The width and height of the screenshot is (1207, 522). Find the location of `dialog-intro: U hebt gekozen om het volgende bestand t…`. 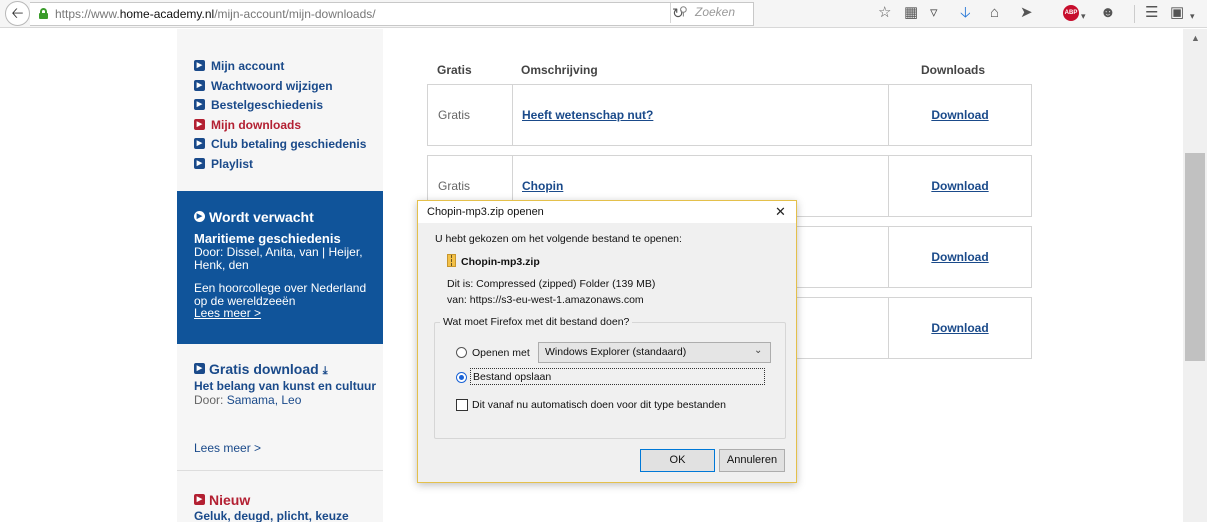

dialog-intro: U hebt gekozen om het volgende bestand t… is located at coordinates (558, 239).